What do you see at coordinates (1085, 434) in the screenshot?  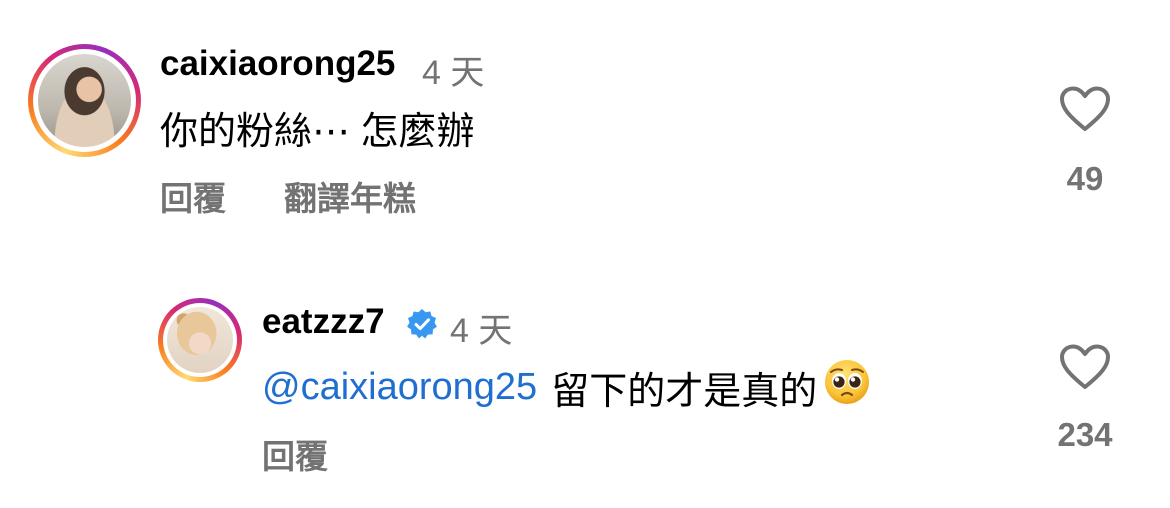 I see `like-count: 234` at bounding box center [1085, 434].